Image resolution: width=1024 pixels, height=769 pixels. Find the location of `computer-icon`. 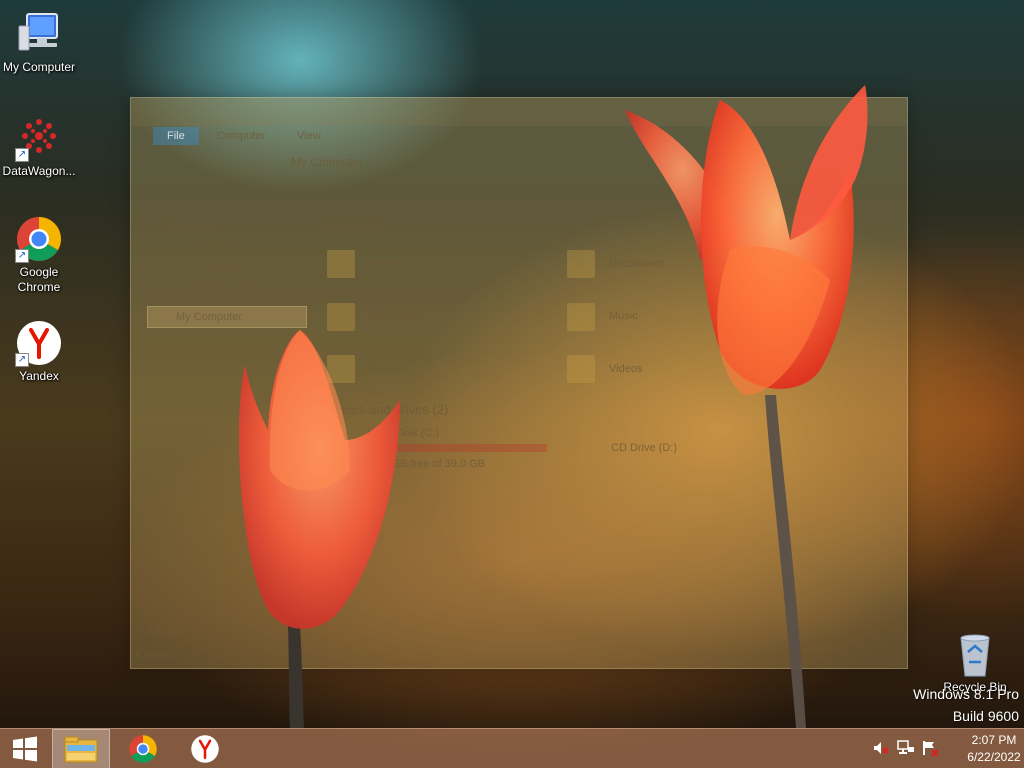

computer-icon is located at coordinates (39, 34).